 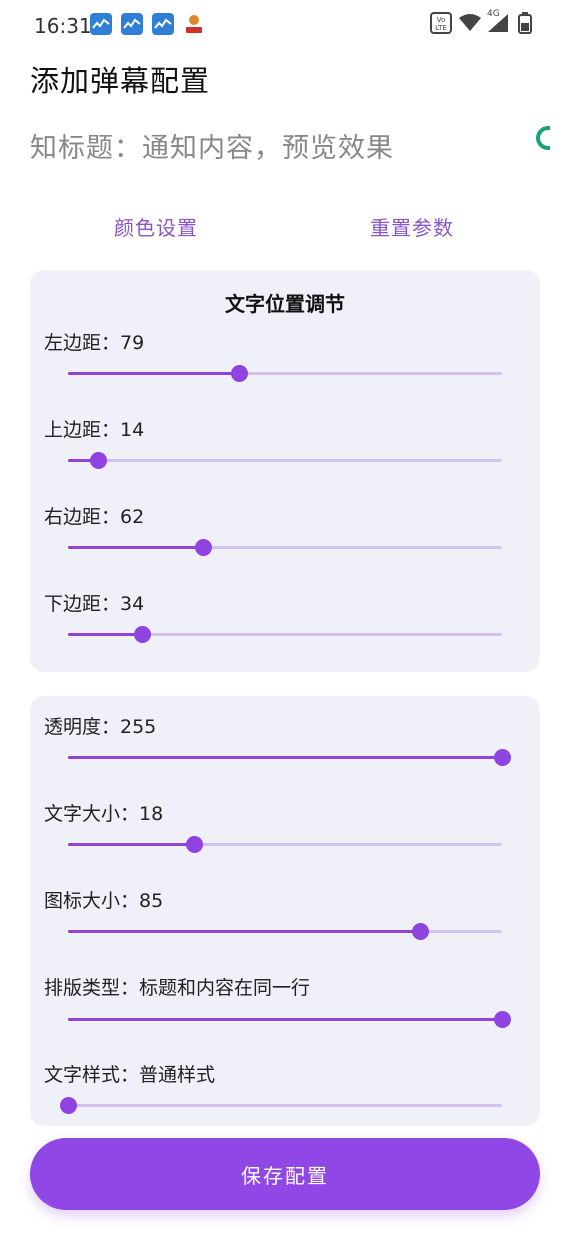 I want to click on save-config-button: 保存配置, so click(x=285, y=1174).